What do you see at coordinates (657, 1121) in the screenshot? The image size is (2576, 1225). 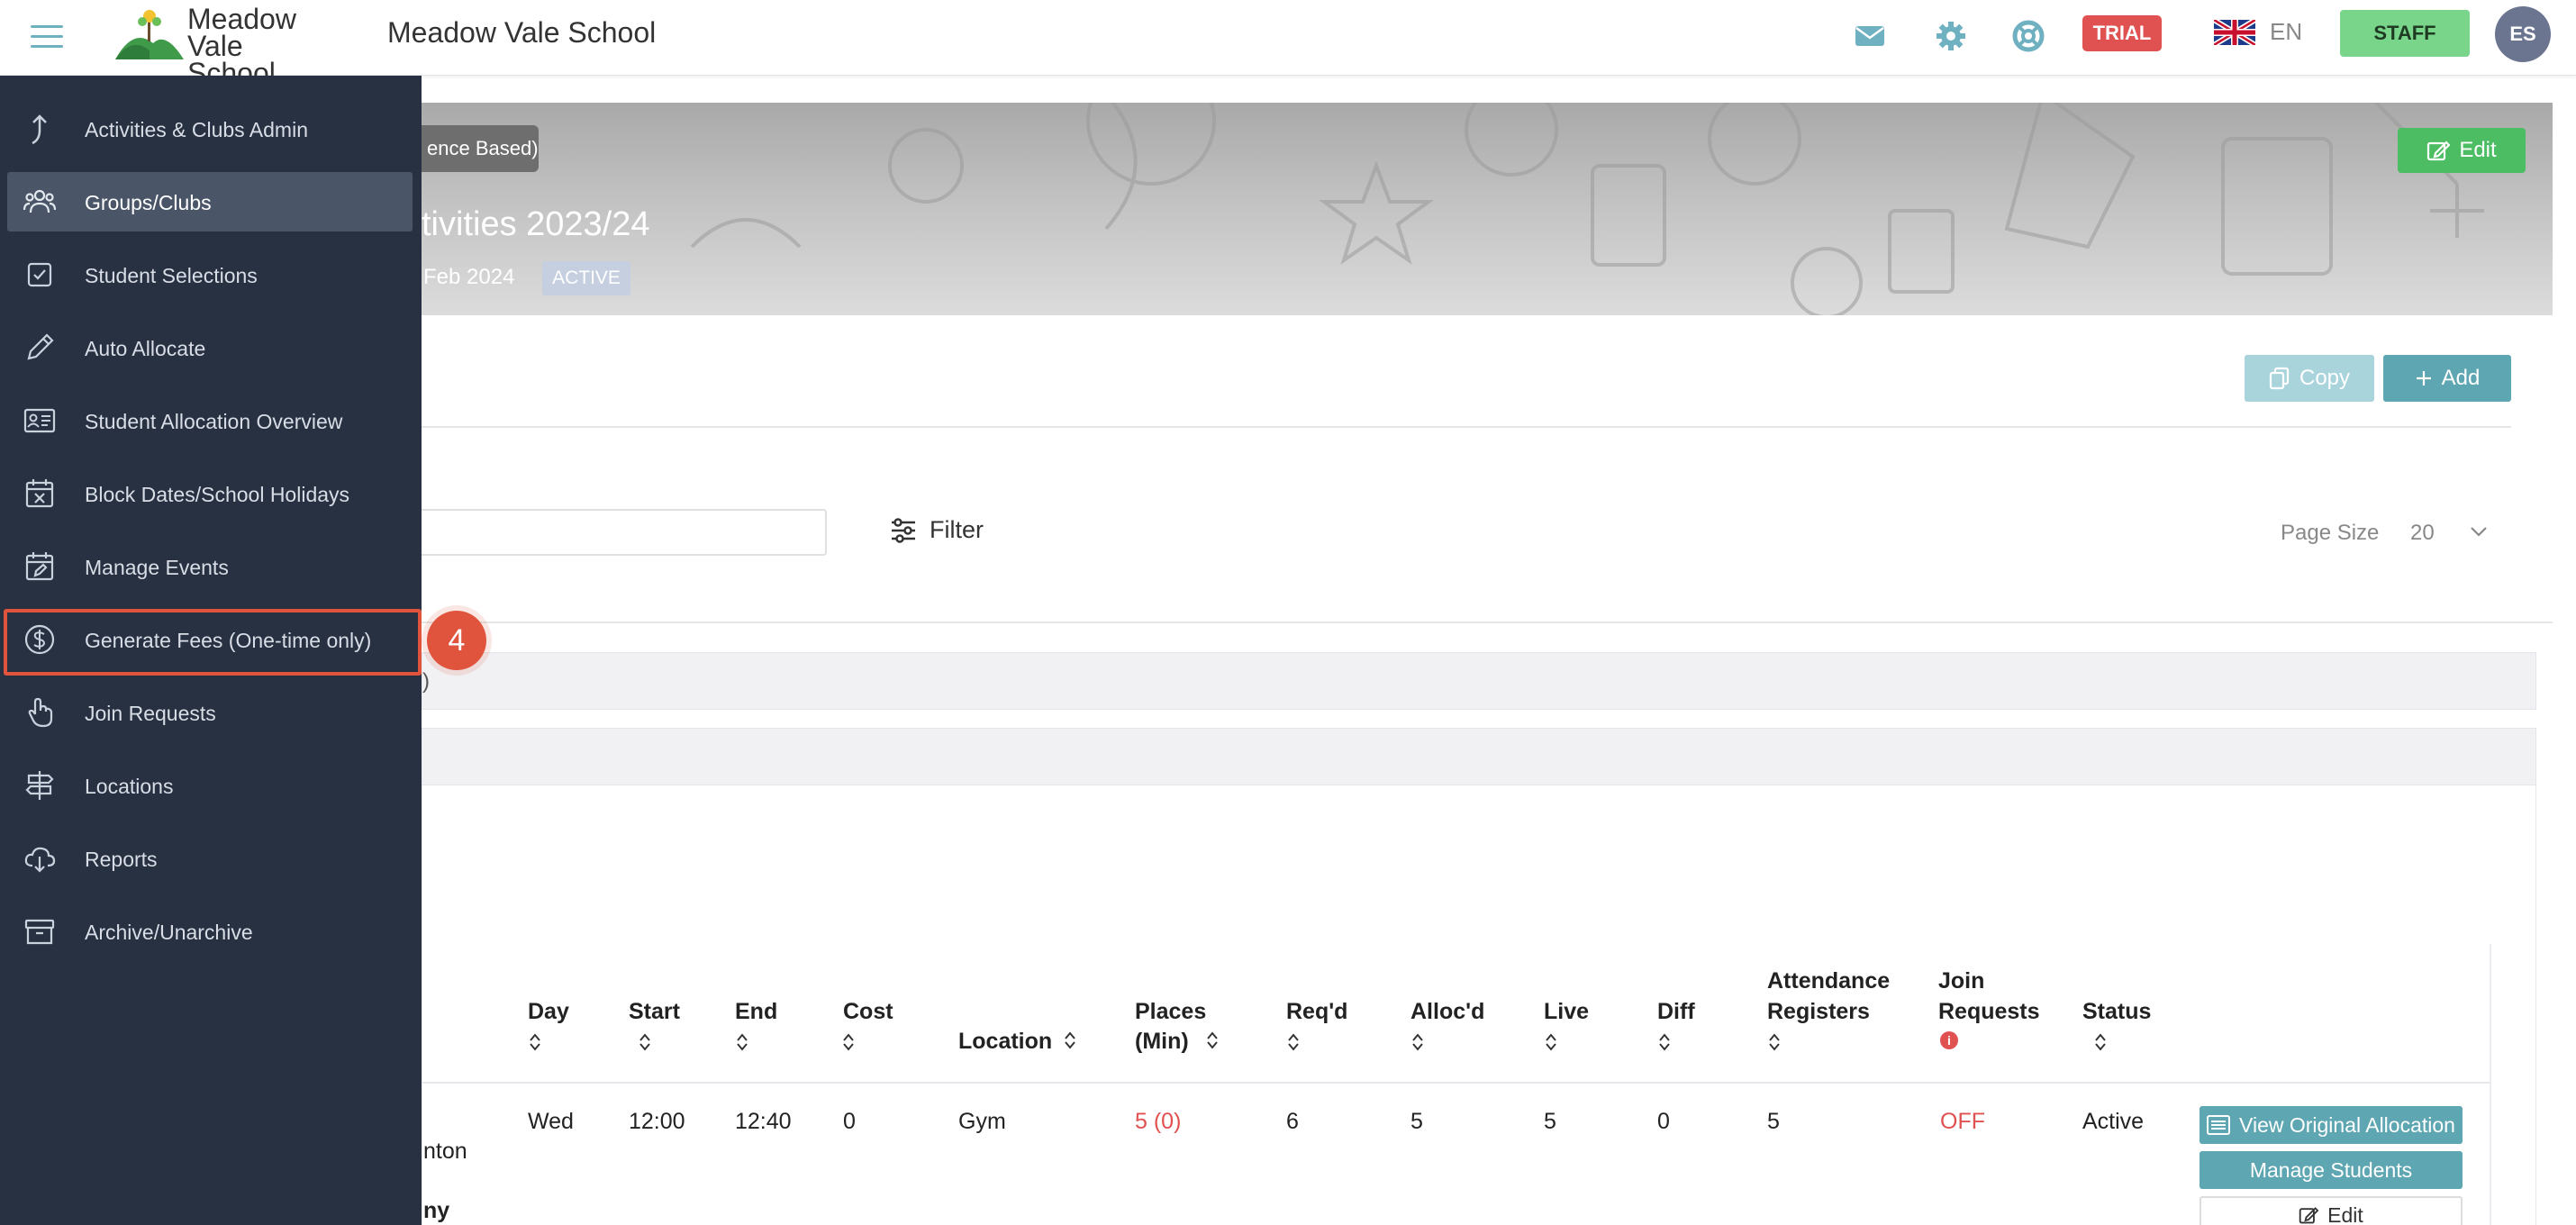 I see `cell-start: 12:00` at bounding box center [657, 1121].